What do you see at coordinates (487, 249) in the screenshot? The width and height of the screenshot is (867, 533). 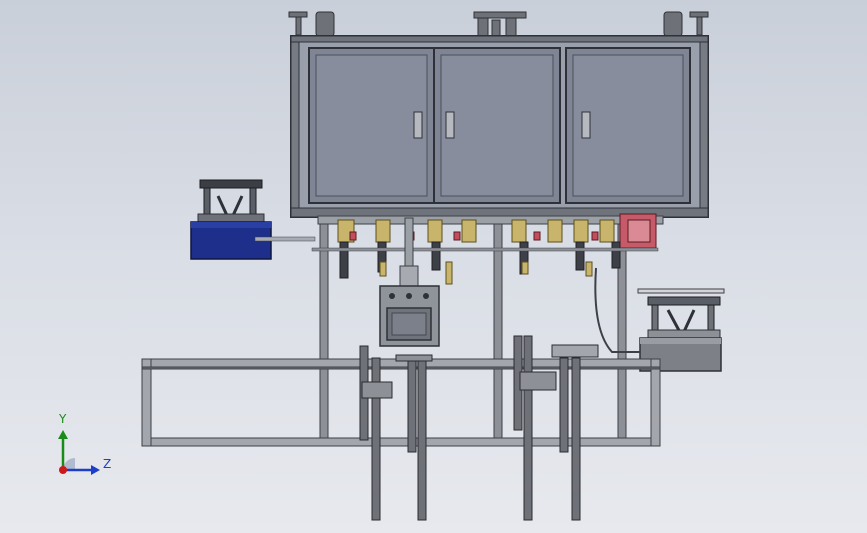 I see `nozzle-assembly-row` at bounding box center [487, 249].